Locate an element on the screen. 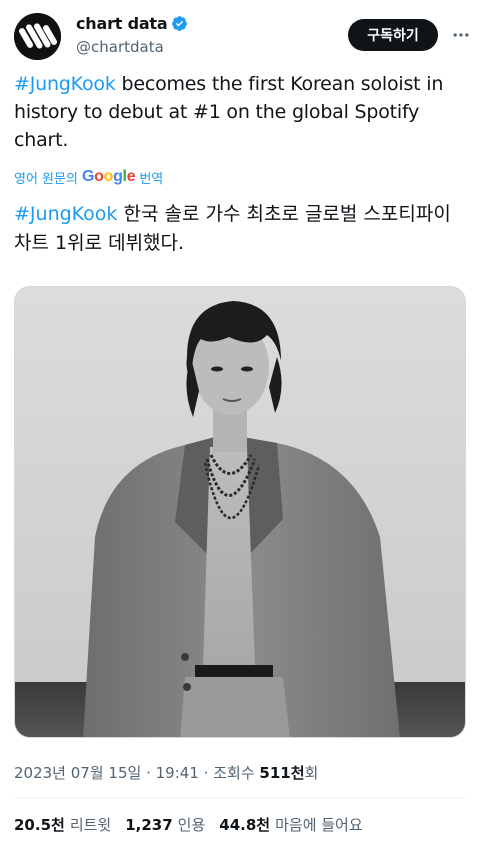 The height and width of the screenshot is (851, 480). retweets-stat: 20.5천 리트윗 is located at coordinates (62, 824).